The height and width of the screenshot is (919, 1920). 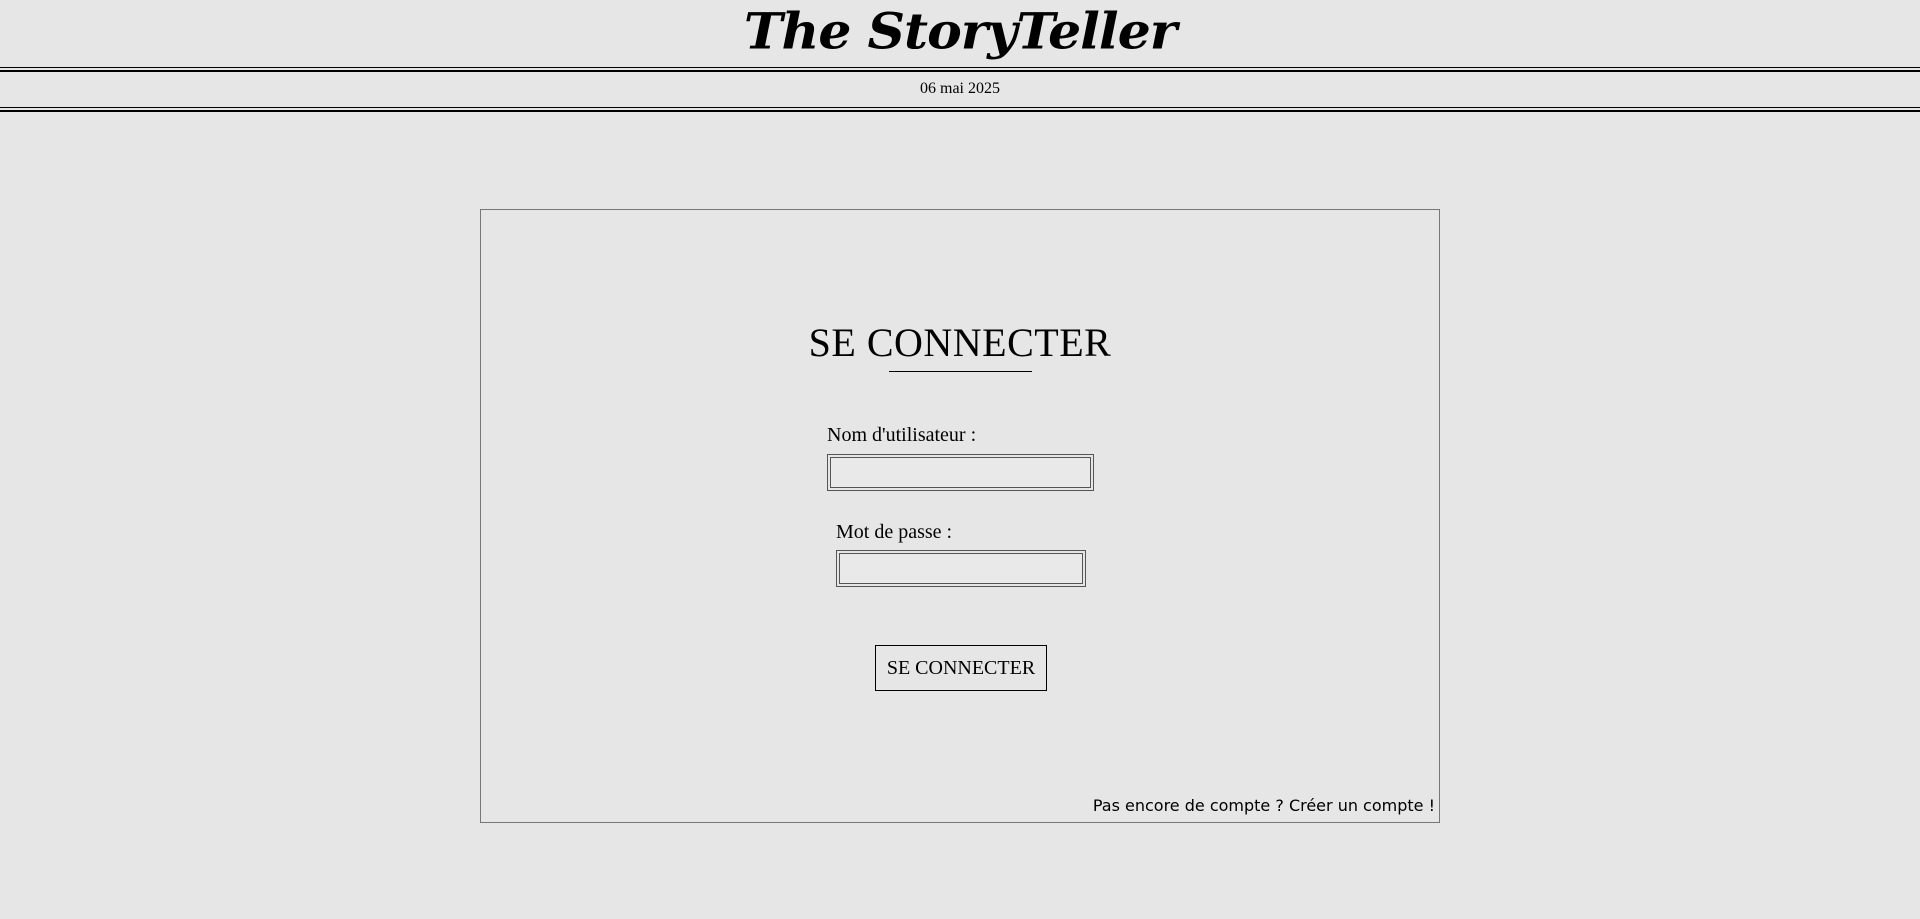 I want to click on signup-line: Pas encore de compte ? Créer un compte !, so click(x=1264, y=806).